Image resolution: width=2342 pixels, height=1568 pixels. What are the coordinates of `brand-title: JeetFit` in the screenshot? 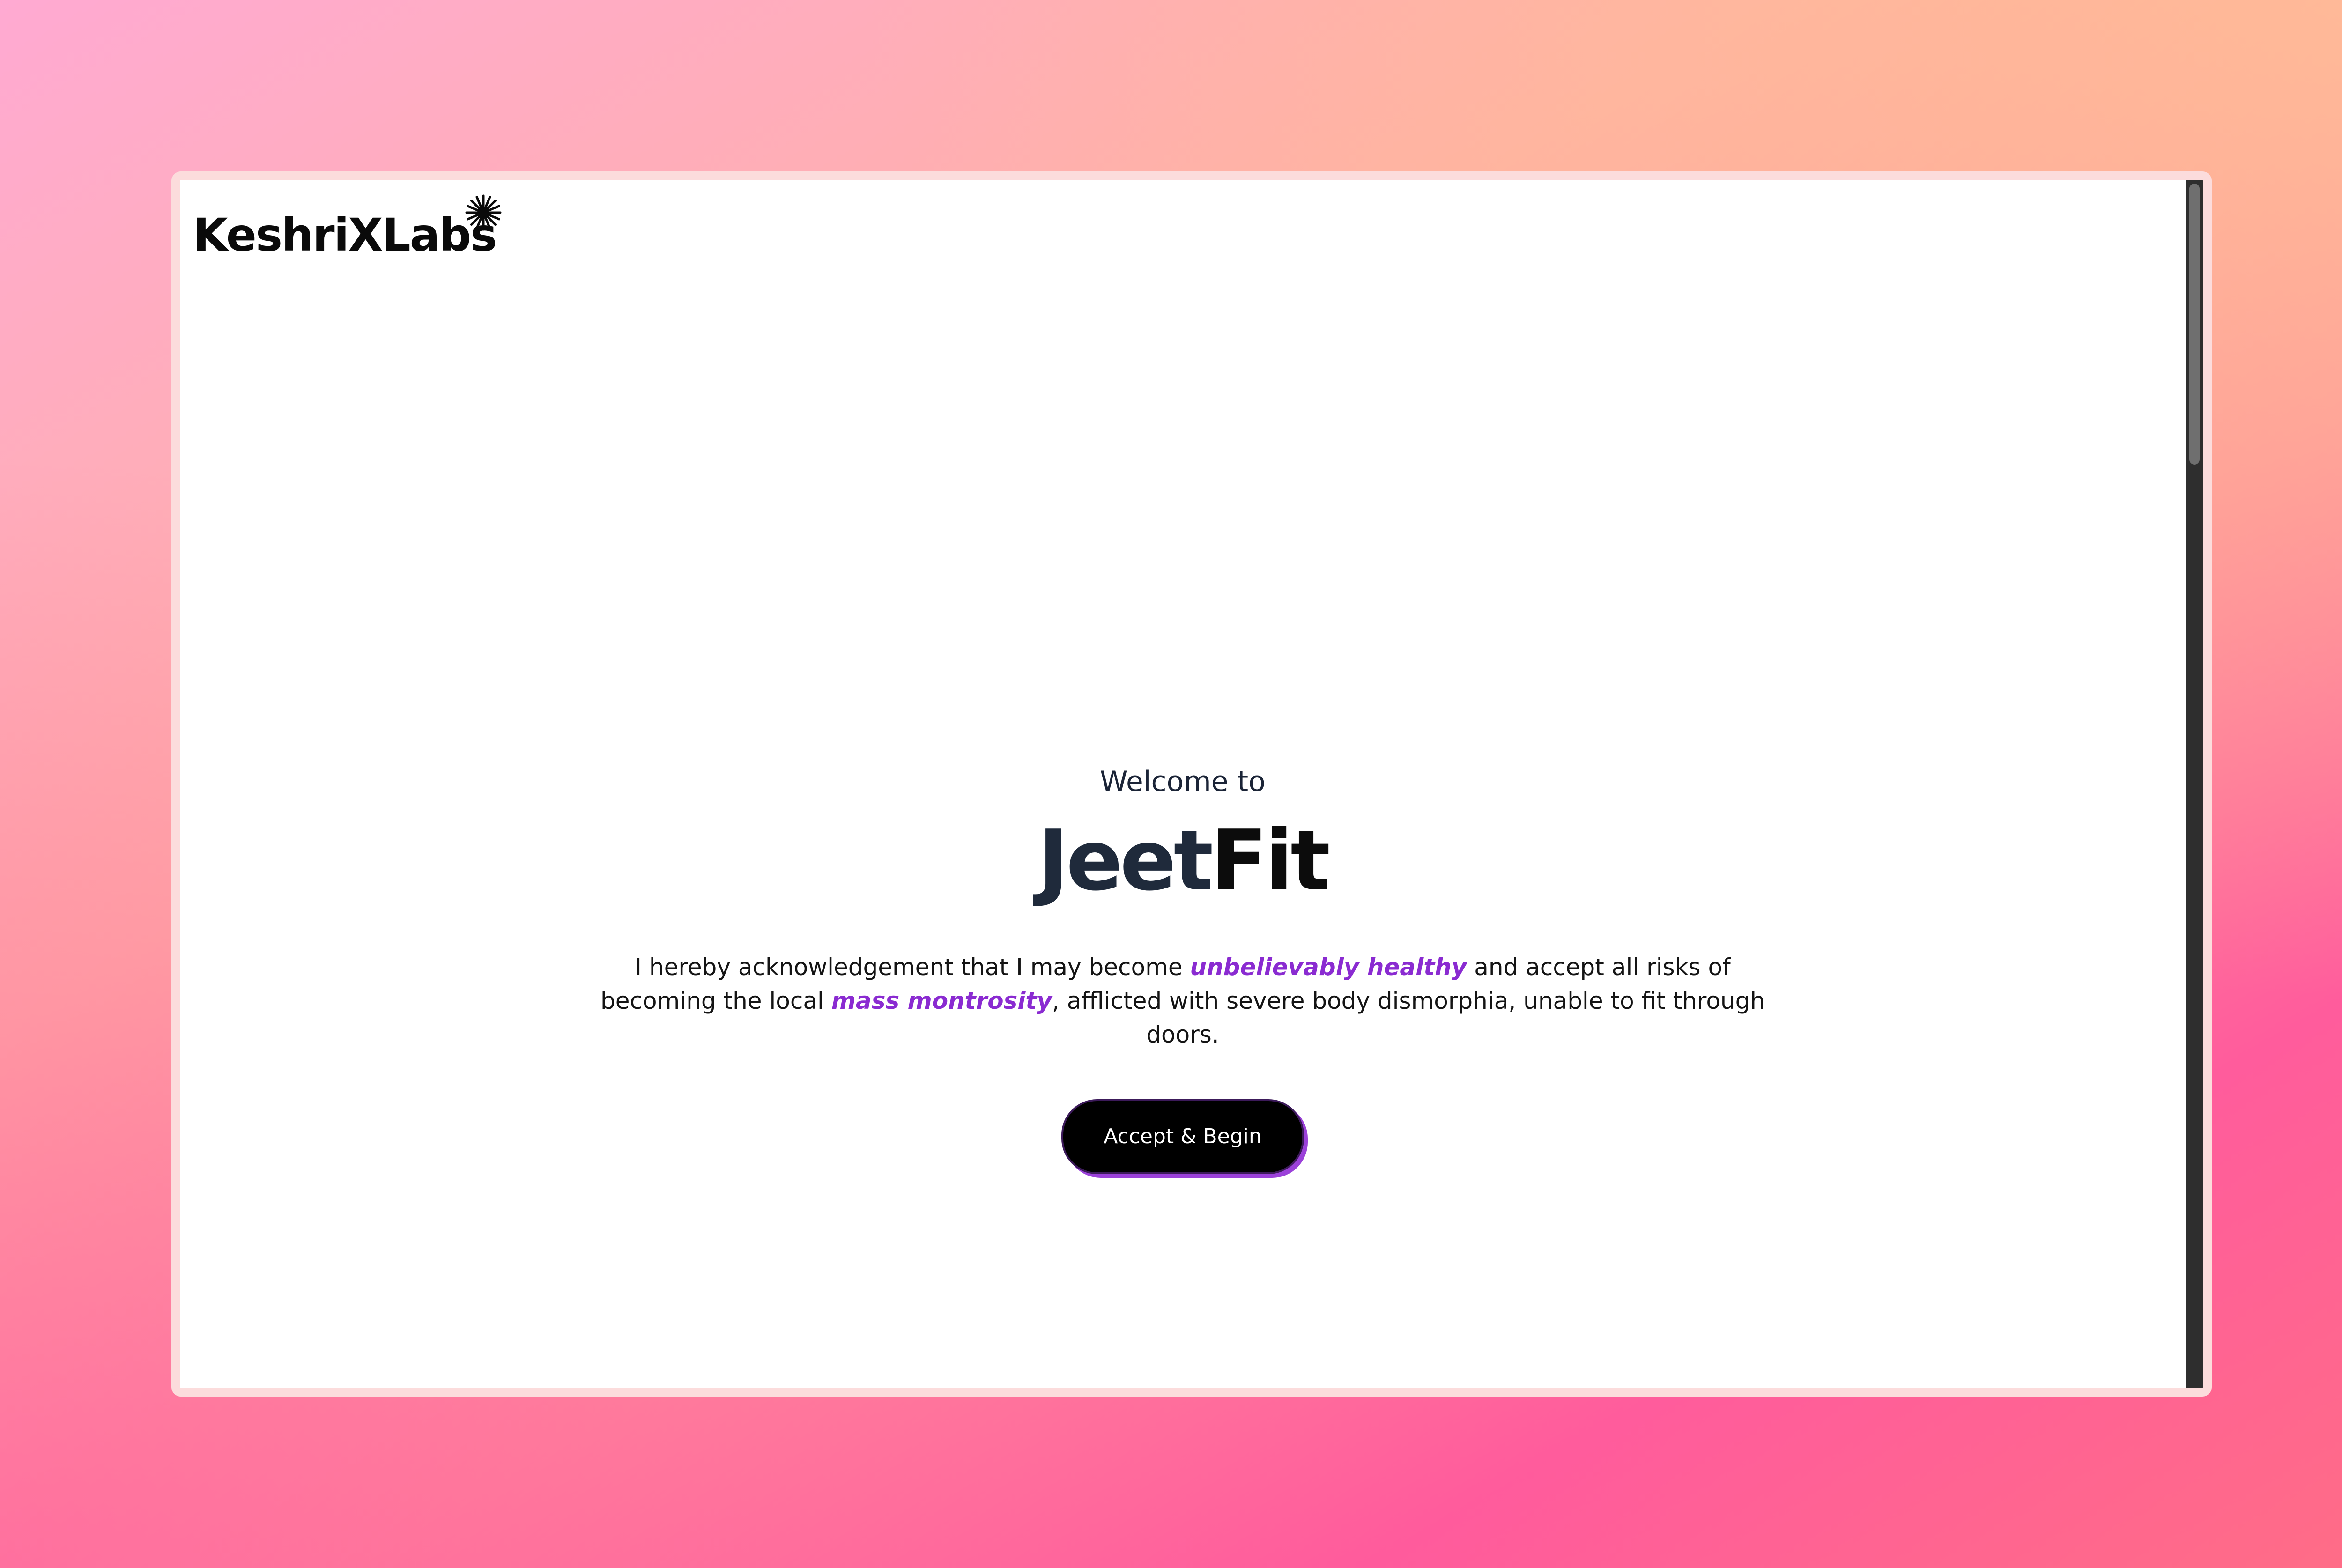 It's located at (1183, 860).